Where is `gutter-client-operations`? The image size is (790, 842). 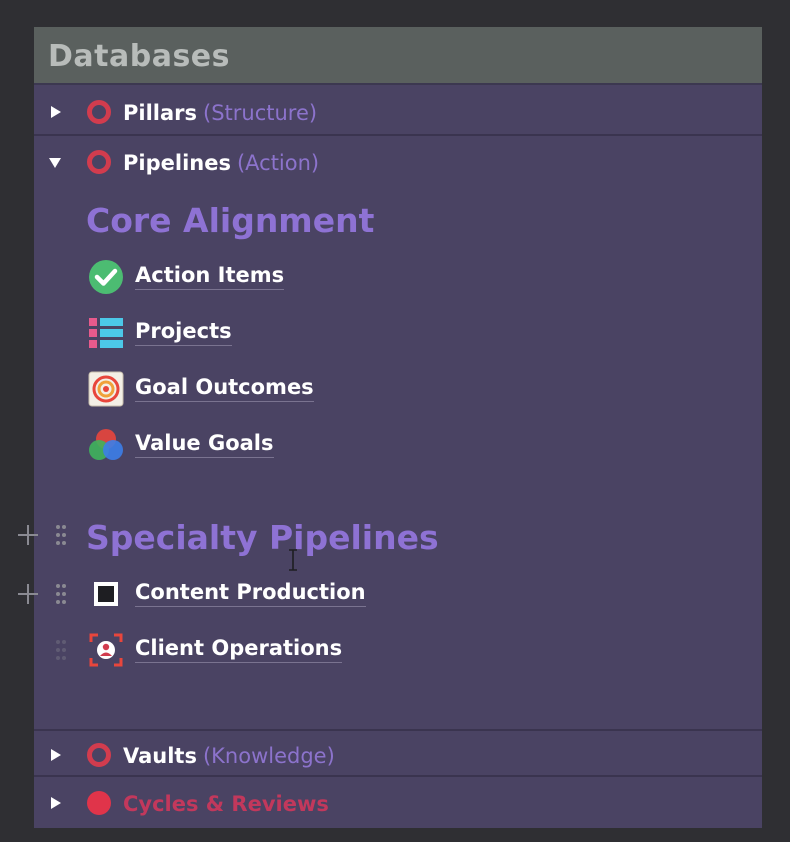 gutter-client-operations is located at coordinates (44, 650).